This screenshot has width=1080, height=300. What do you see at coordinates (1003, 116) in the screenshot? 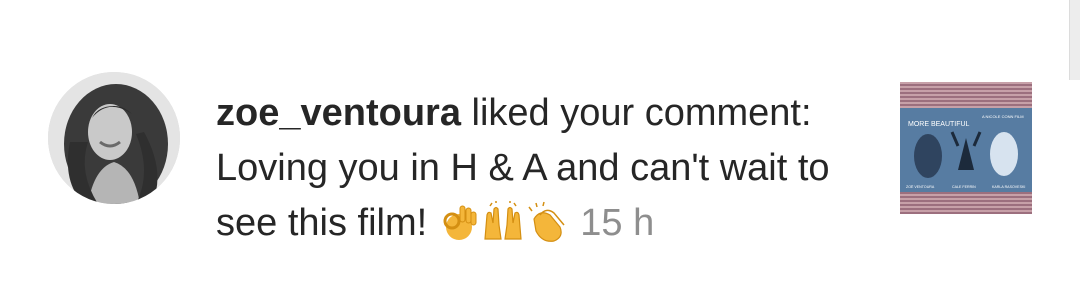
I see `poster-credit: A NICOLE CONN FILM` at bounding box center [1003, 116].